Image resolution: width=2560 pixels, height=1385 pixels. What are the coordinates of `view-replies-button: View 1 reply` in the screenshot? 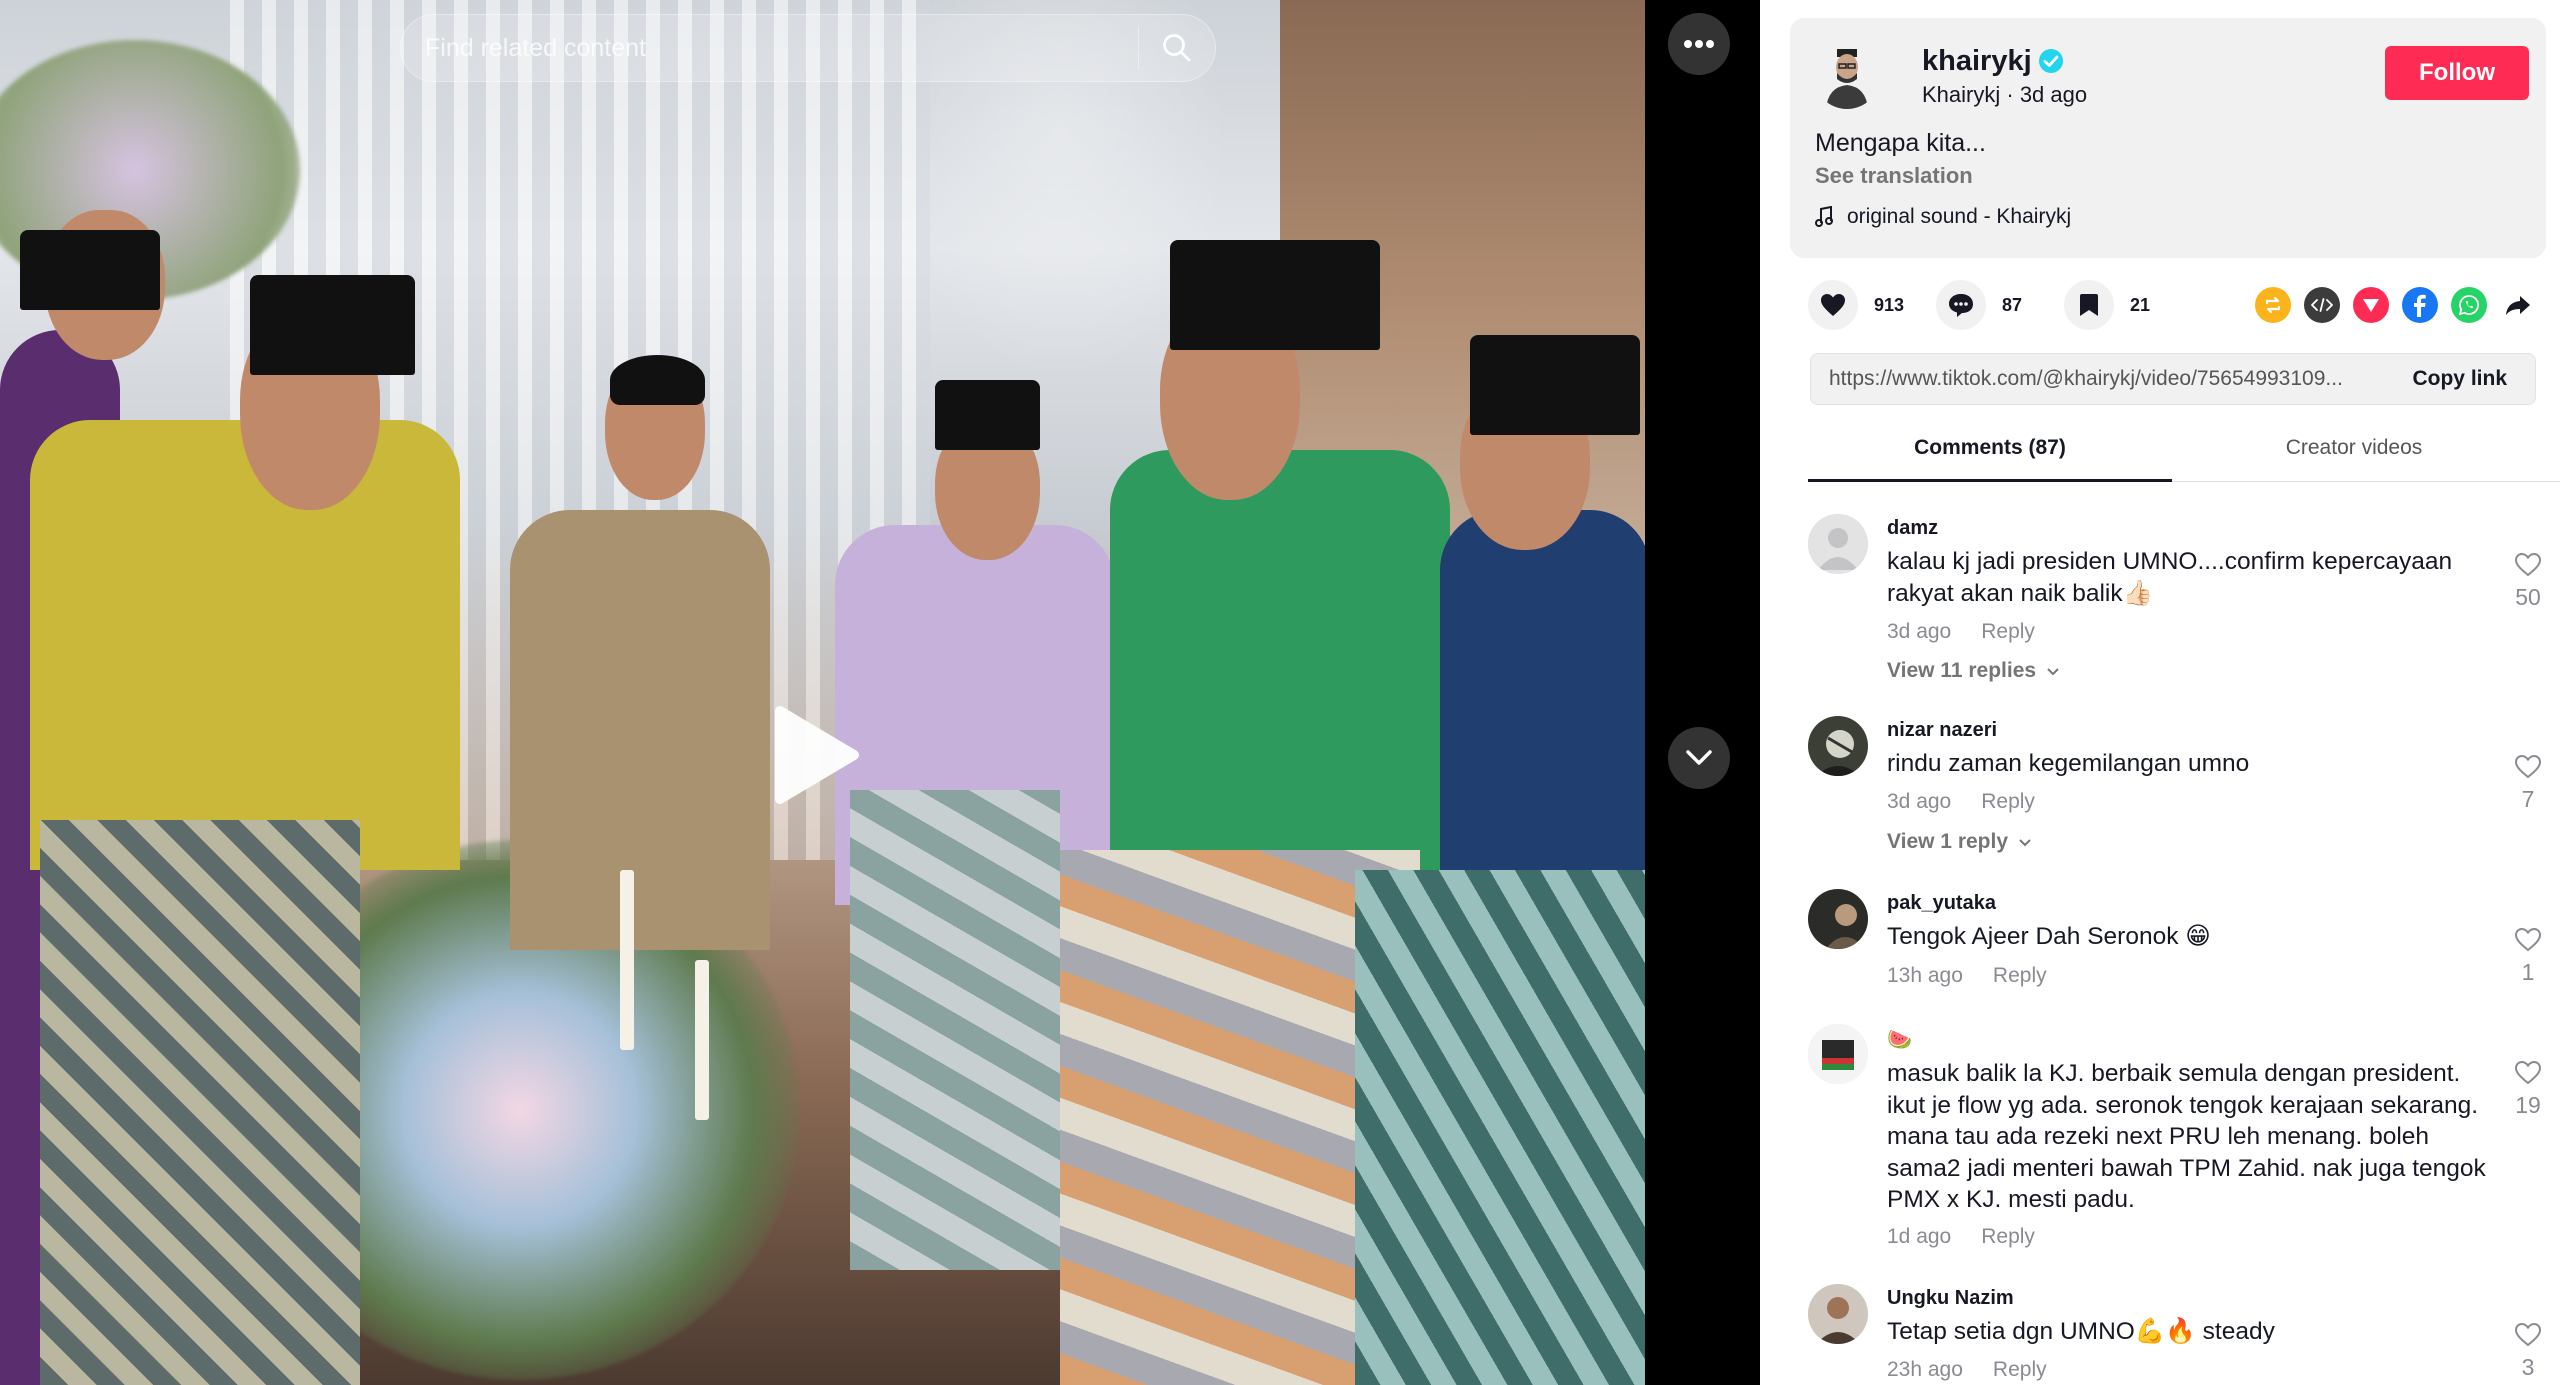 It's located at (1959, 842).